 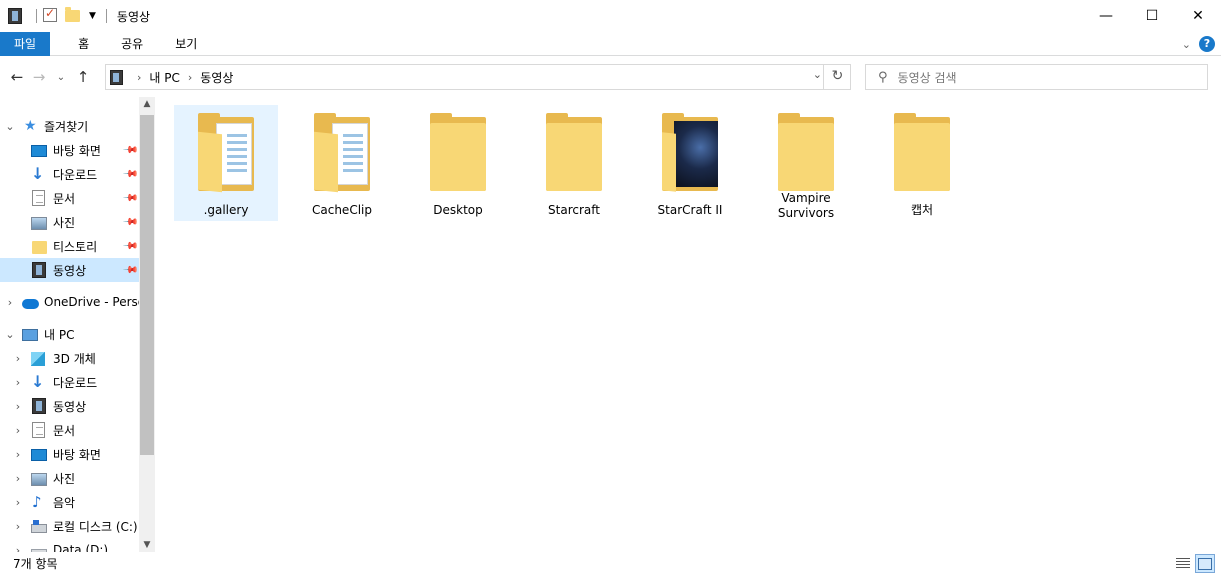 What do you see at coordinates (1207, 44) in the screenshot?
I see `help-icon: ?` at bounding box center [1207, 44].